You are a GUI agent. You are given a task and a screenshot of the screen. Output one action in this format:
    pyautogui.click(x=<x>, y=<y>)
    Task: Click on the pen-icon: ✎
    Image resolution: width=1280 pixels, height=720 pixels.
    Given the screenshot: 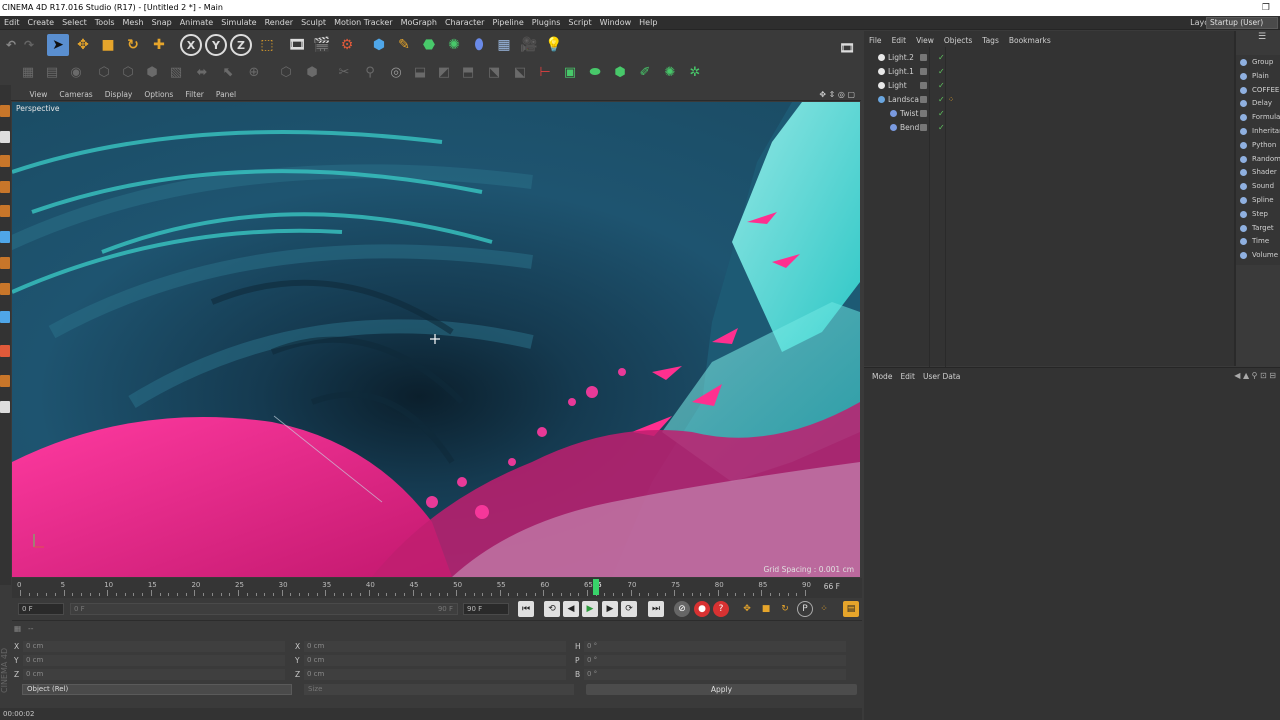 What is the action you would take?
    pyautogui.click(x=404, y=45)
    